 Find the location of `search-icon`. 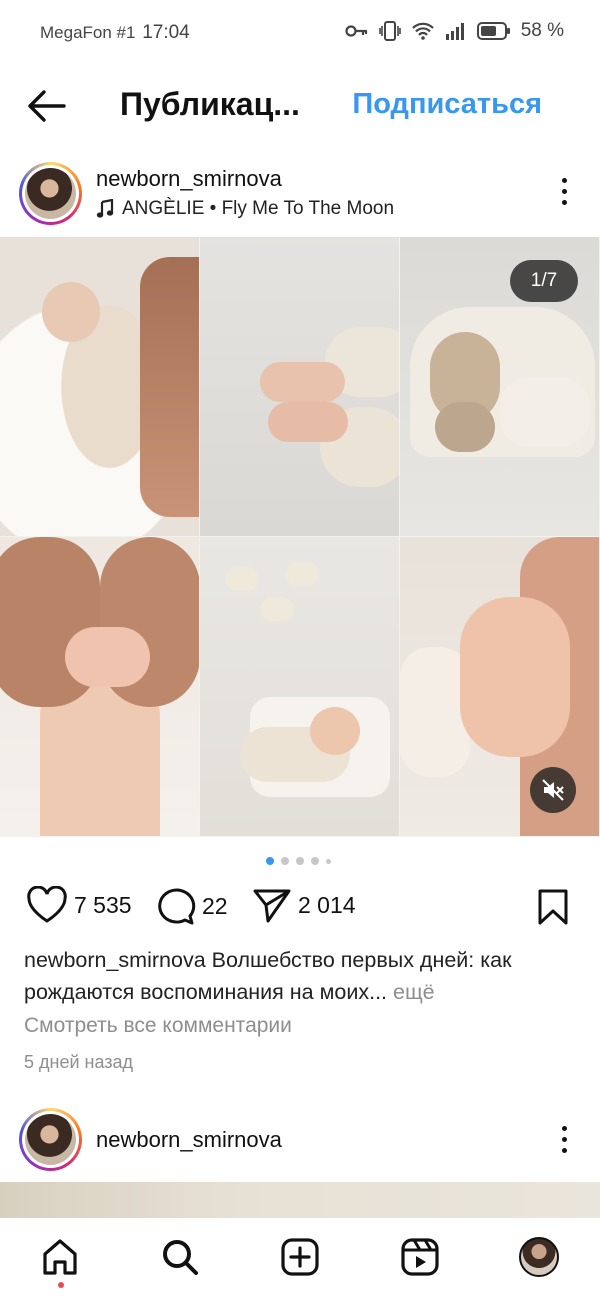

search-icon is located at coordinates (180, 1257).